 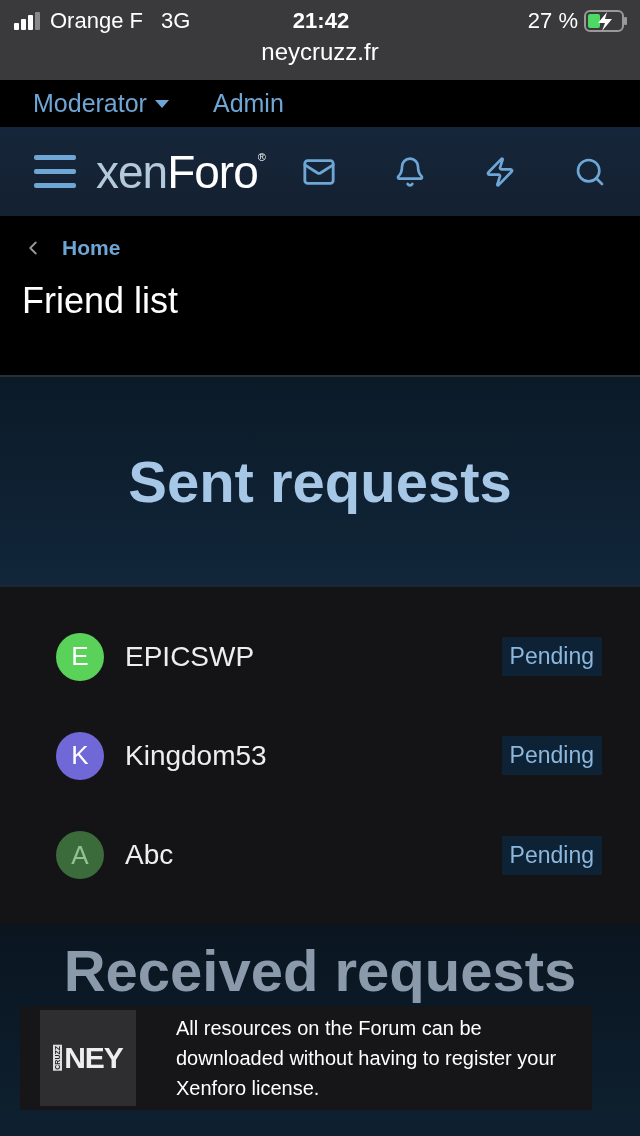 I want to click on battery-charging-icon, so click(x=606, y=21).